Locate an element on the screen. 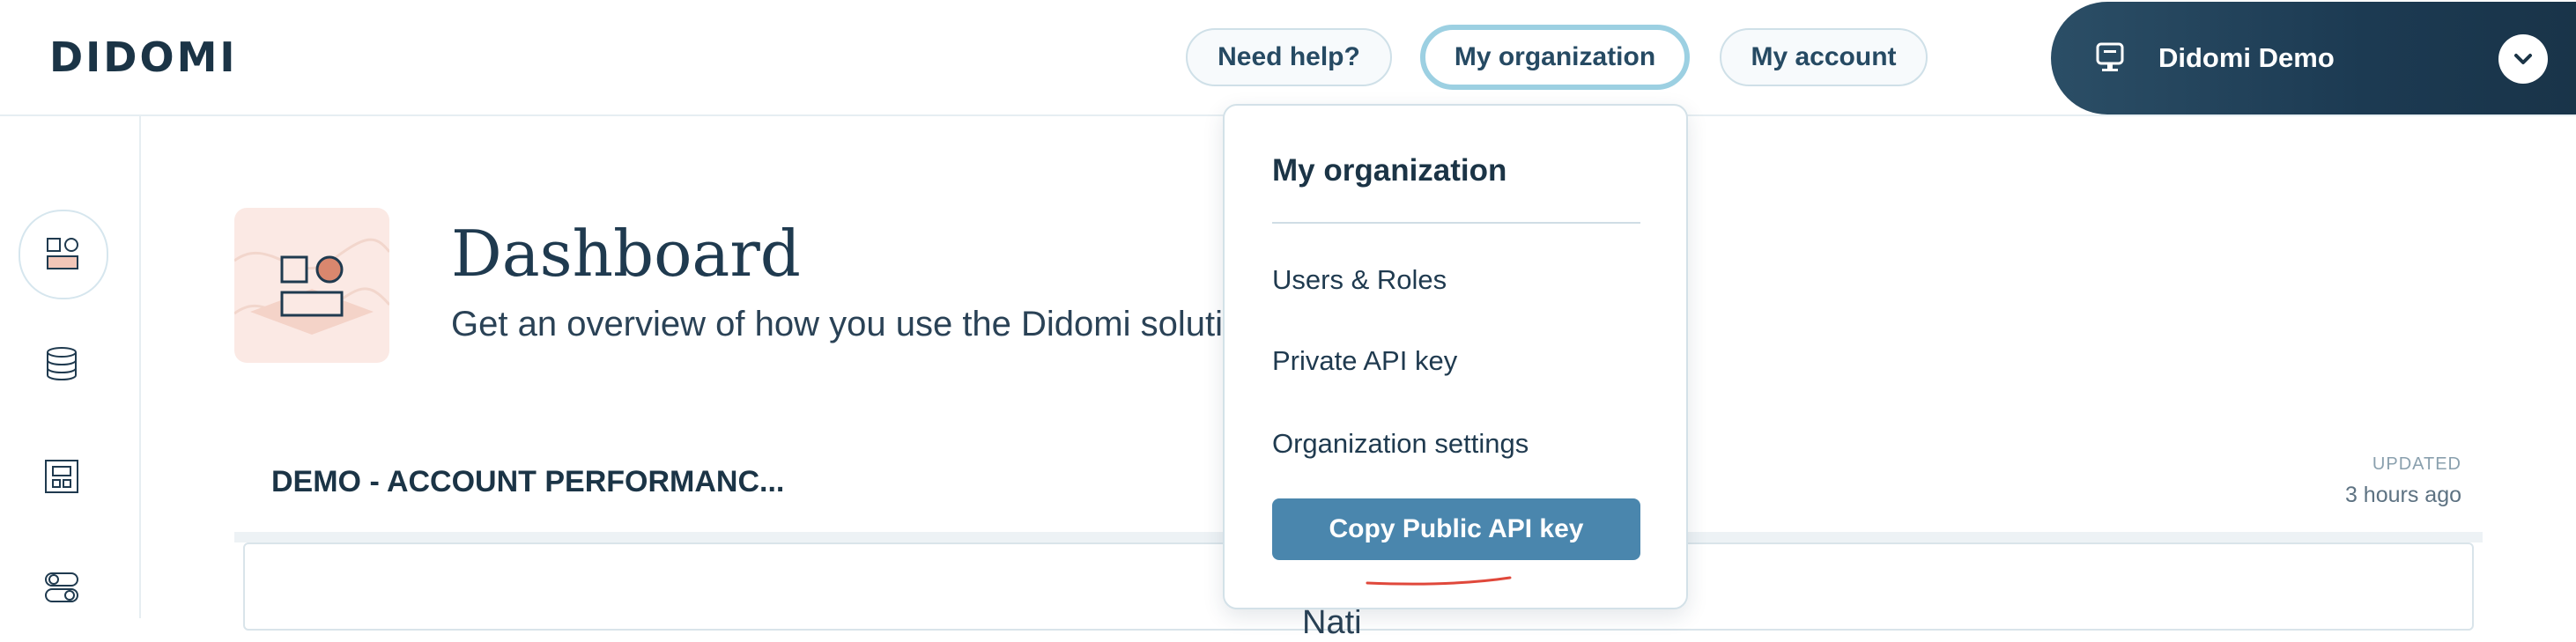 The width and height of the screenshot is (2576, 642). menu-heading: My organization is located at coordinates (1390, 170).